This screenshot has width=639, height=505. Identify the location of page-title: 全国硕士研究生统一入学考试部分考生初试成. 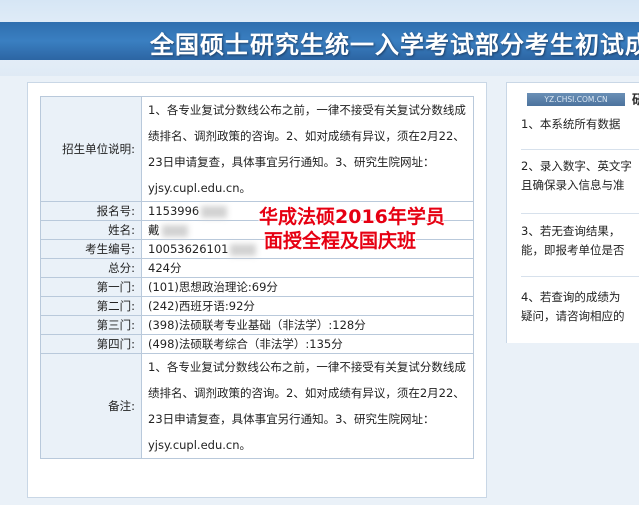
(394, 45).